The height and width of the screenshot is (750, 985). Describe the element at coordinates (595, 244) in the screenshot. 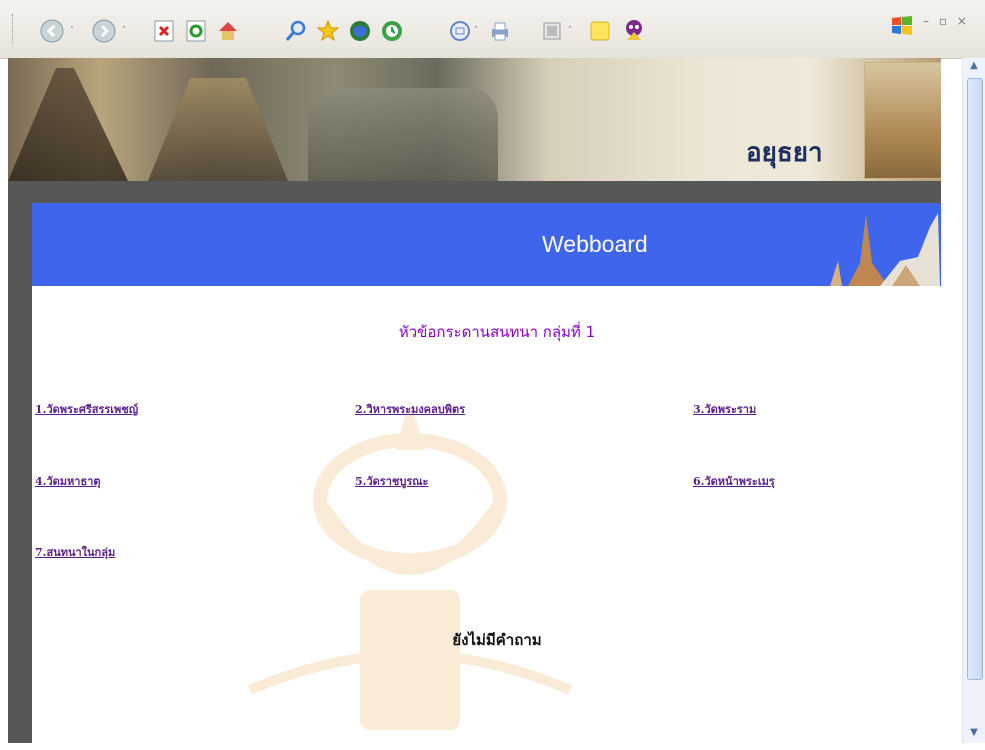

I see `webboard-label: Webboard` at that location.